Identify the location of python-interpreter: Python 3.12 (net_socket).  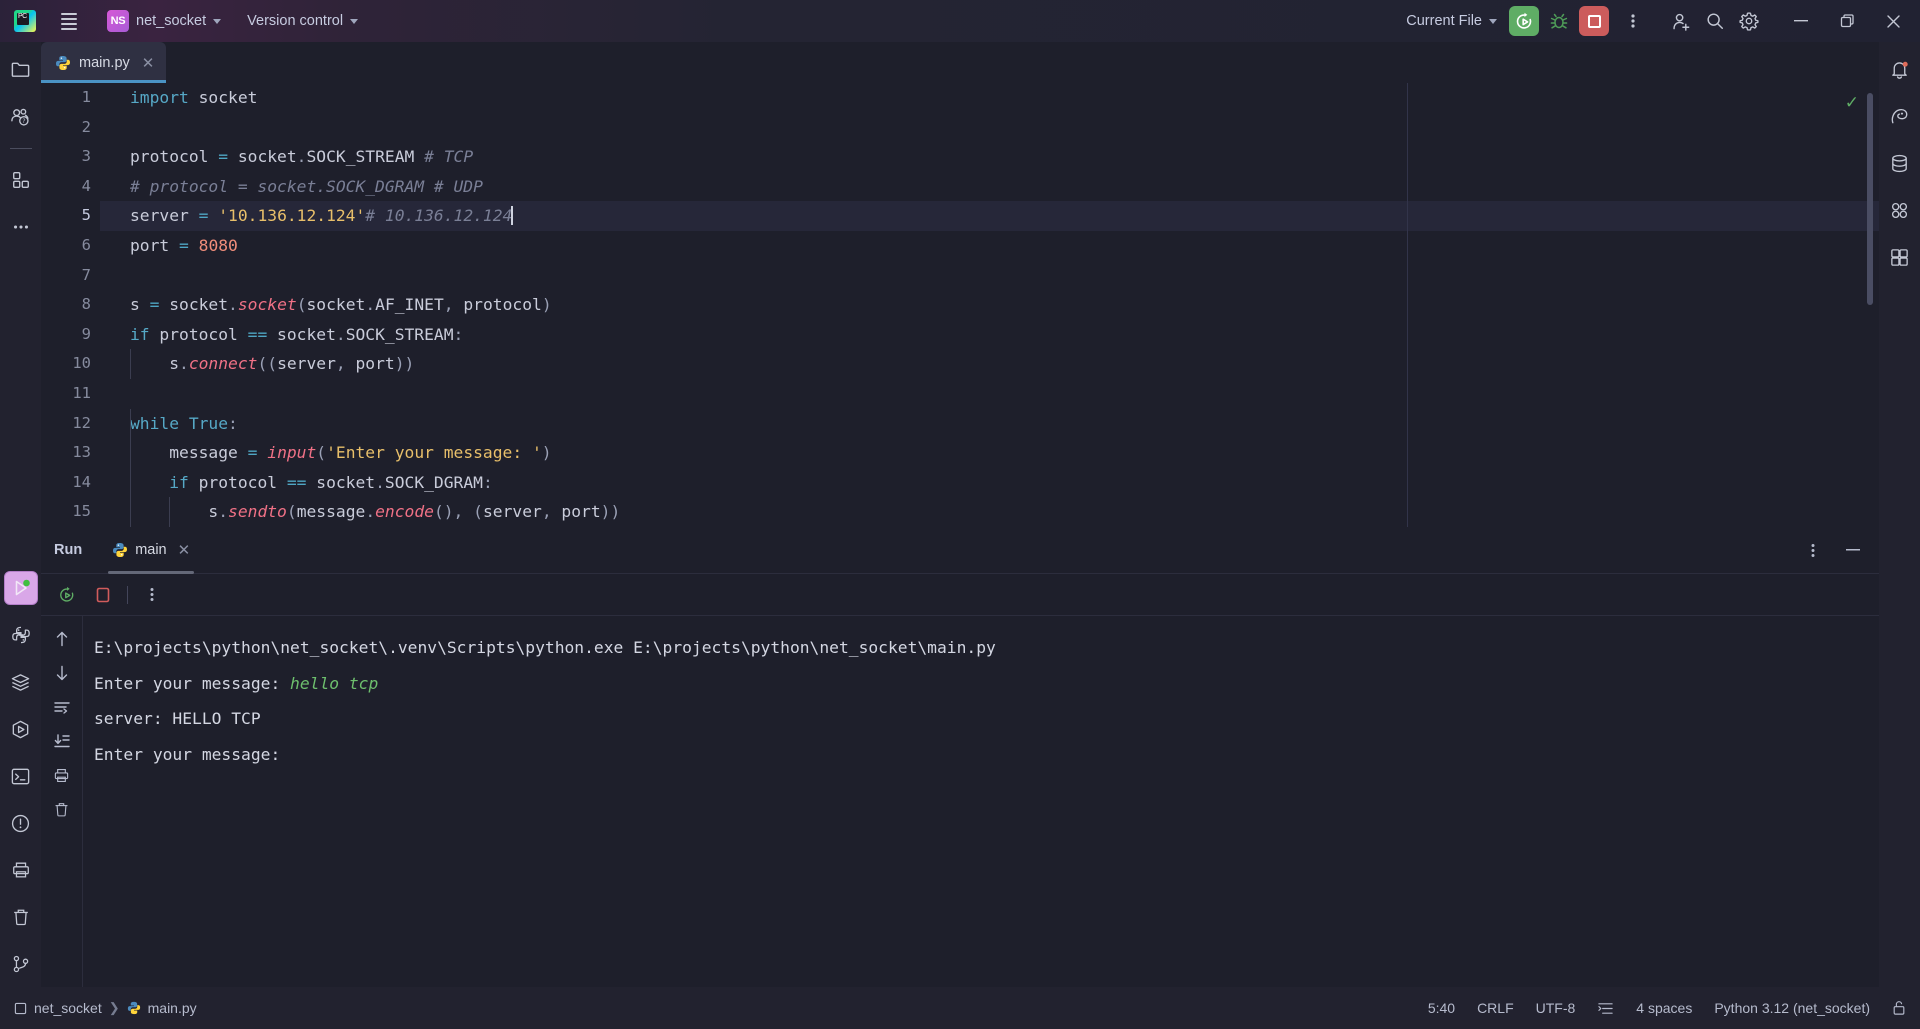
(1792, 1008).